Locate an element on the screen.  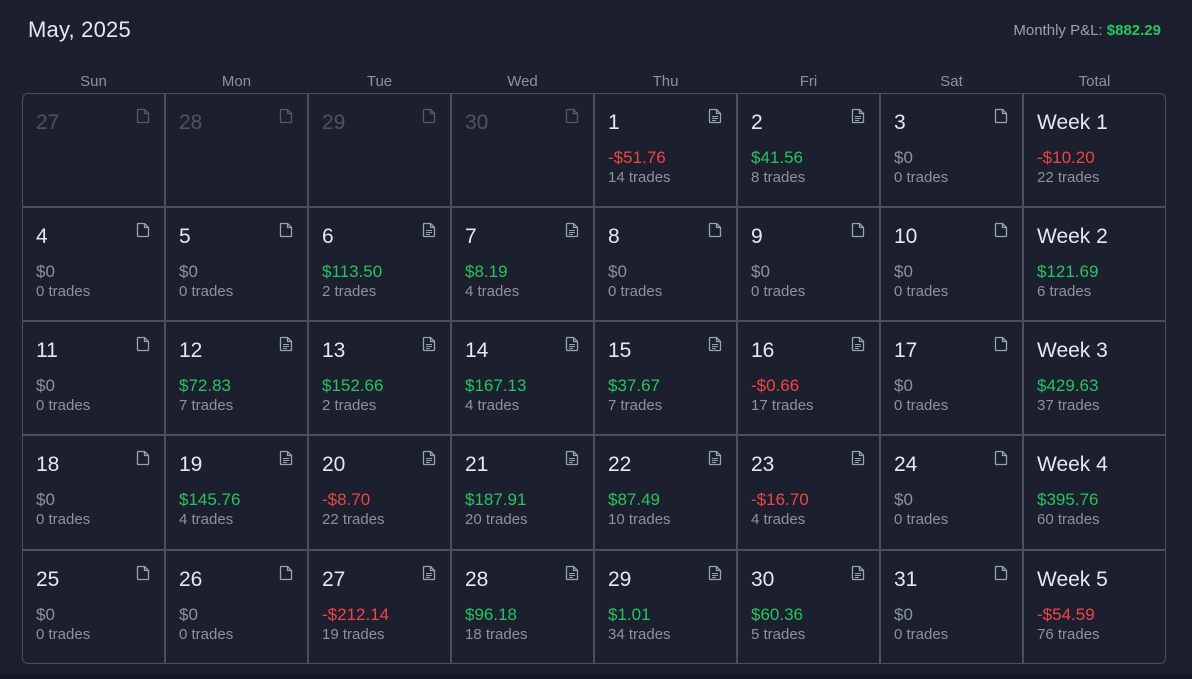
day-pnl: $0 is located at coordinates (903, 614).